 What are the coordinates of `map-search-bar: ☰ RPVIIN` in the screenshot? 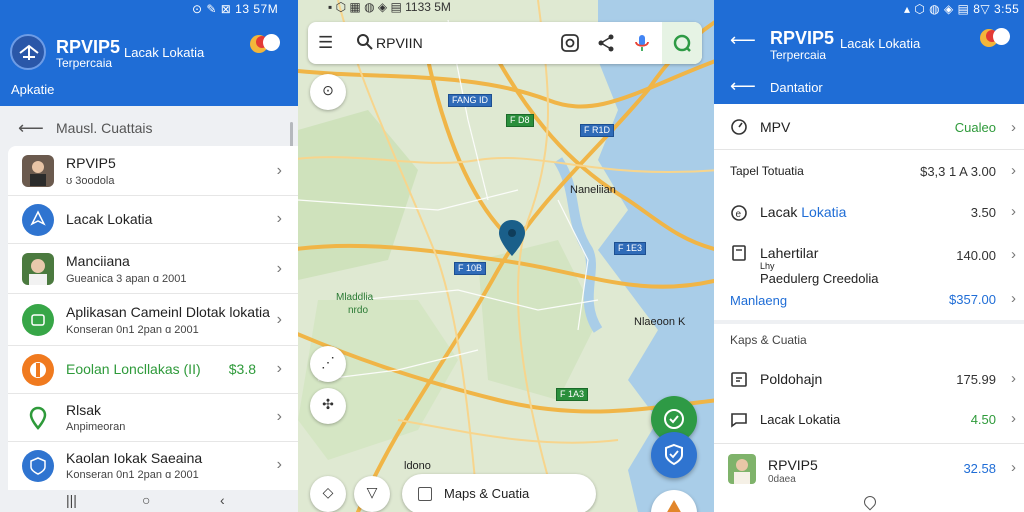 It's located at (505, 43).